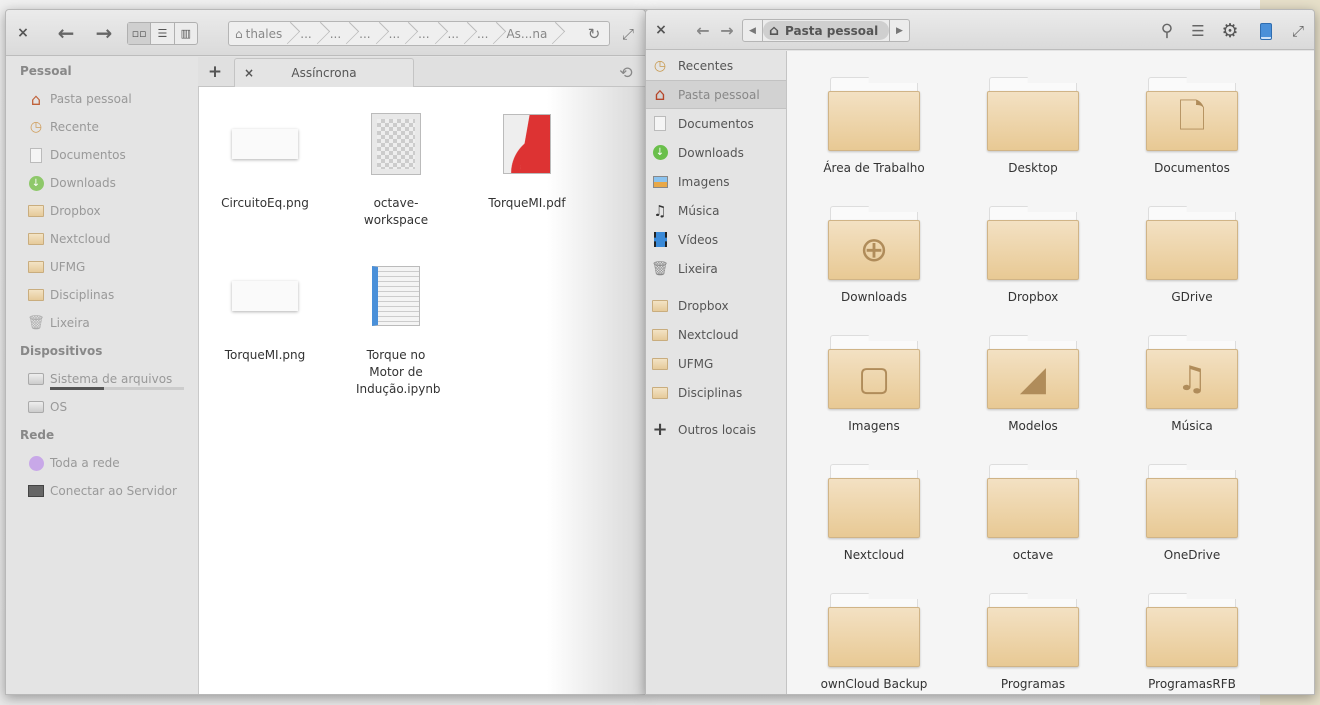 The image size is (1320, 705). What do you see at coordinates (102, 379) in the screenshot?
I see `sidebar-item-sistema-de-arquivos: Sistema de arquivos` at bounding box center [102, 379].